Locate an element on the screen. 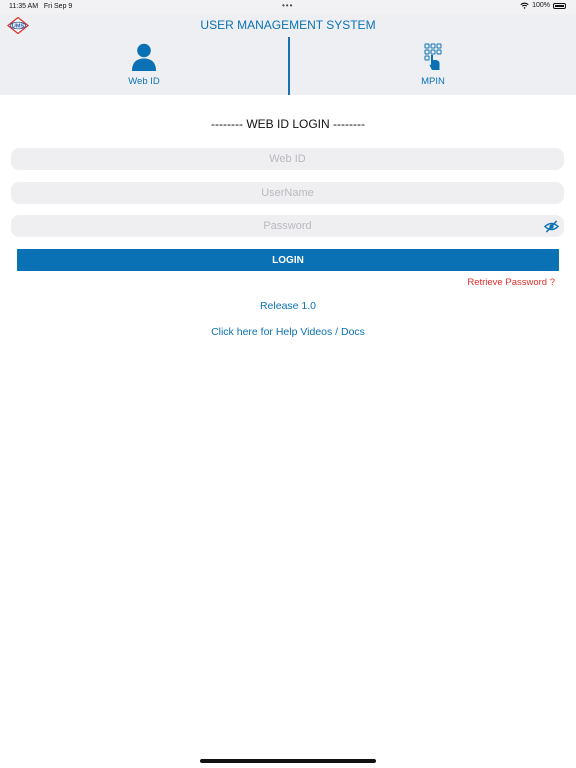 The height and width of the screenshot is (768, 576). navigation-bar: UMS USER MANAGEMENT SYSTEM is located at coordinates (288, 25).